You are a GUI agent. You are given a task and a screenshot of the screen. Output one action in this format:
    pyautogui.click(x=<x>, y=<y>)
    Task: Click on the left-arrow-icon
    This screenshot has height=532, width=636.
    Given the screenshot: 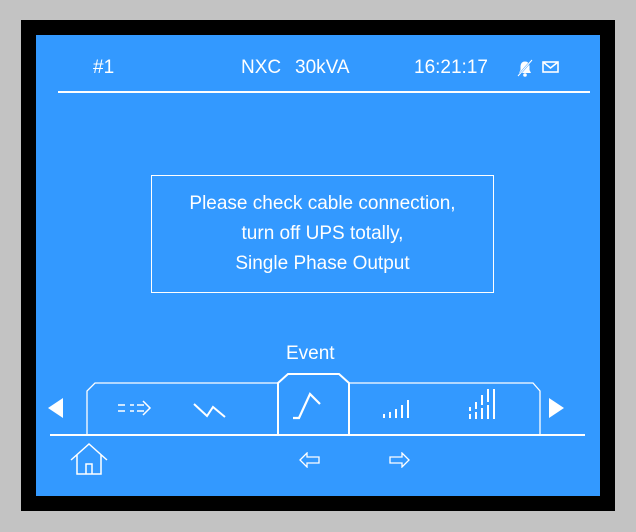 What is the action you would take?
    pyautogui.click(x=310, y=460)
    